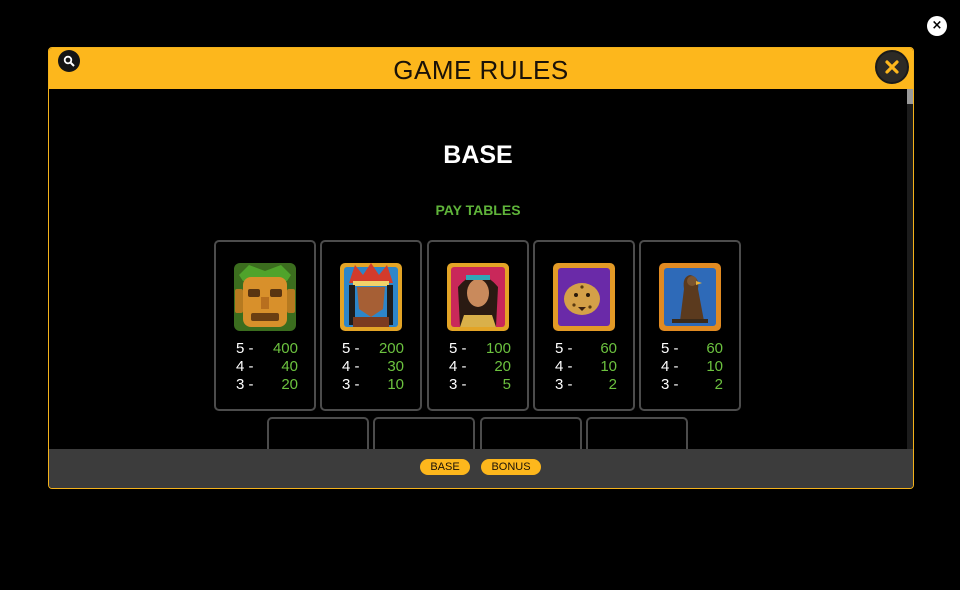  I want to click on chief-icon, so click(371, 297).